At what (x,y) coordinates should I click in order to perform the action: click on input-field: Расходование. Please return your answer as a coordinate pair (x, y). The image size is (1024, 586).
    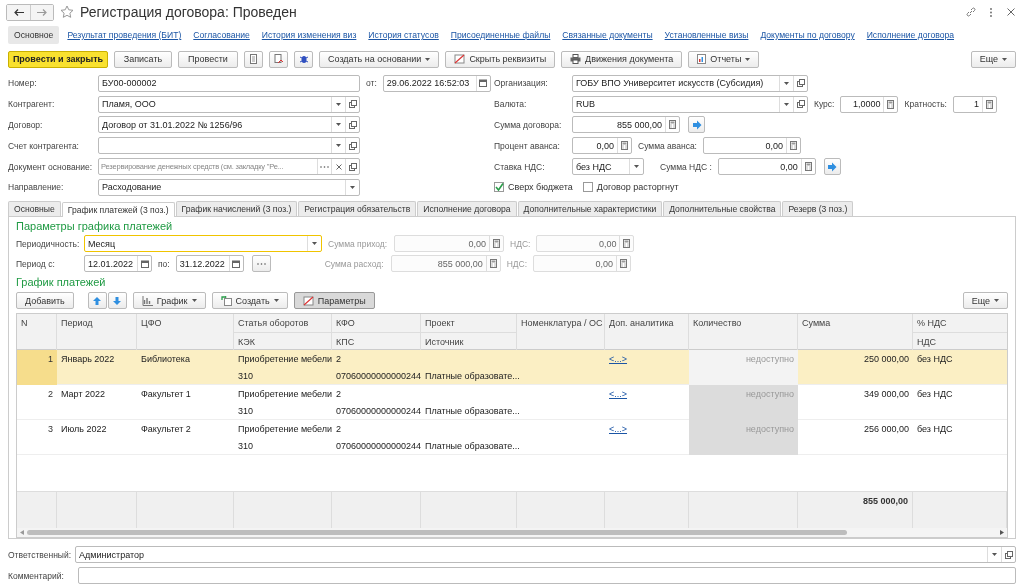
    Looking at the image, I should click on (229, 187).